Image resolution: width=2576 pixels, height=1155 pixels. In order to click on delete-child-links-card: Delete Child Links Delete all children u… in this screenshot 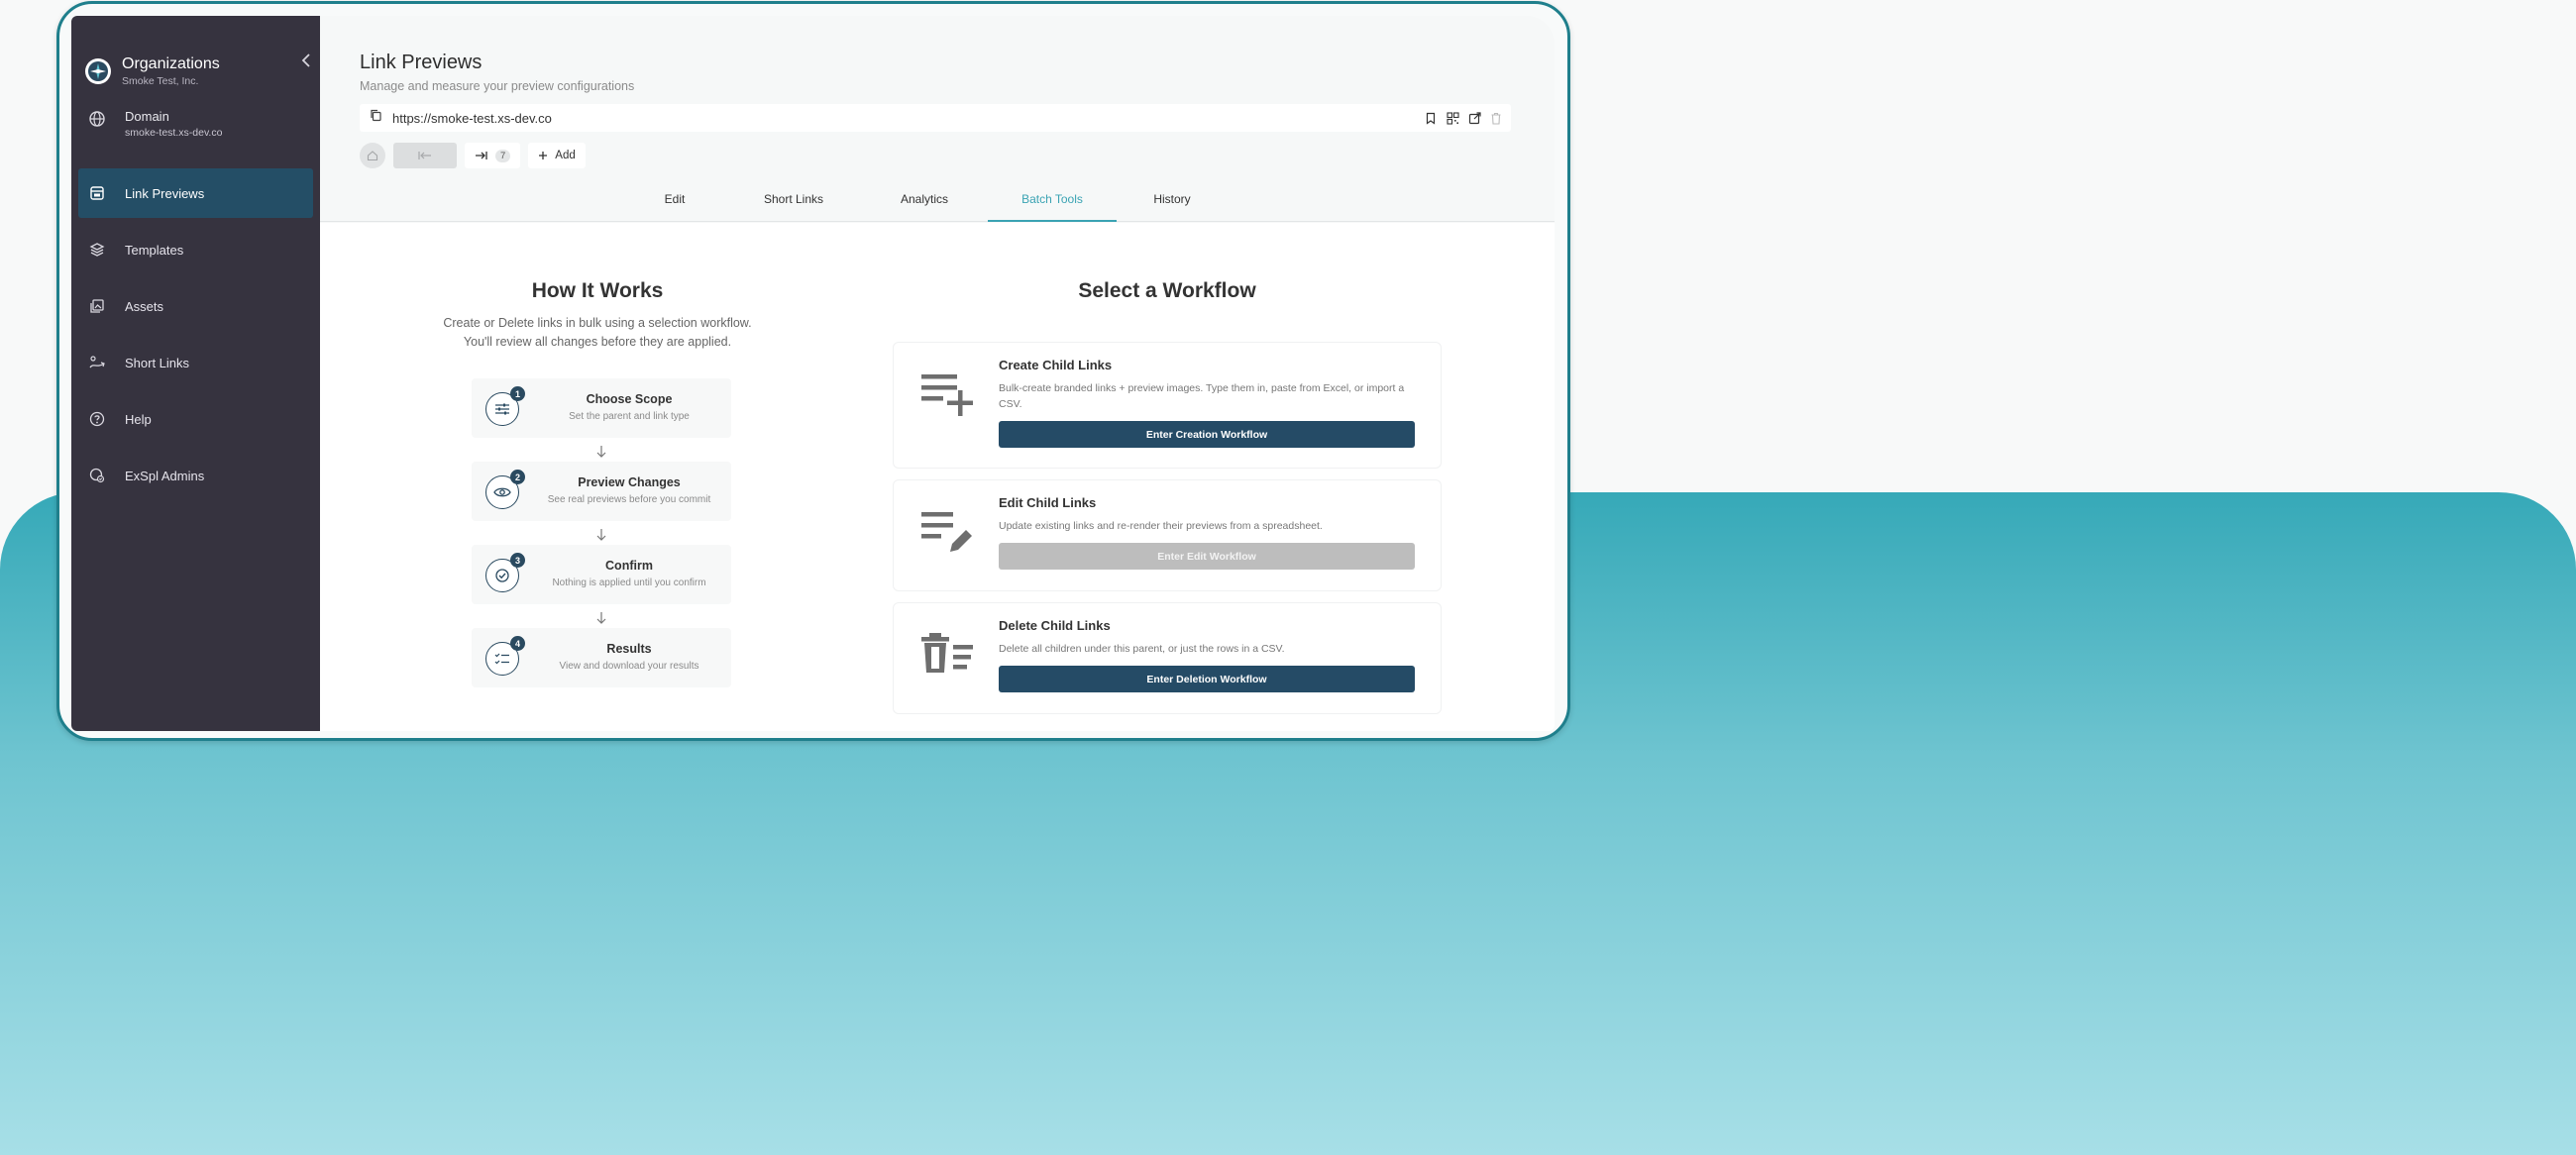, I will do `click(1168, 658)`.